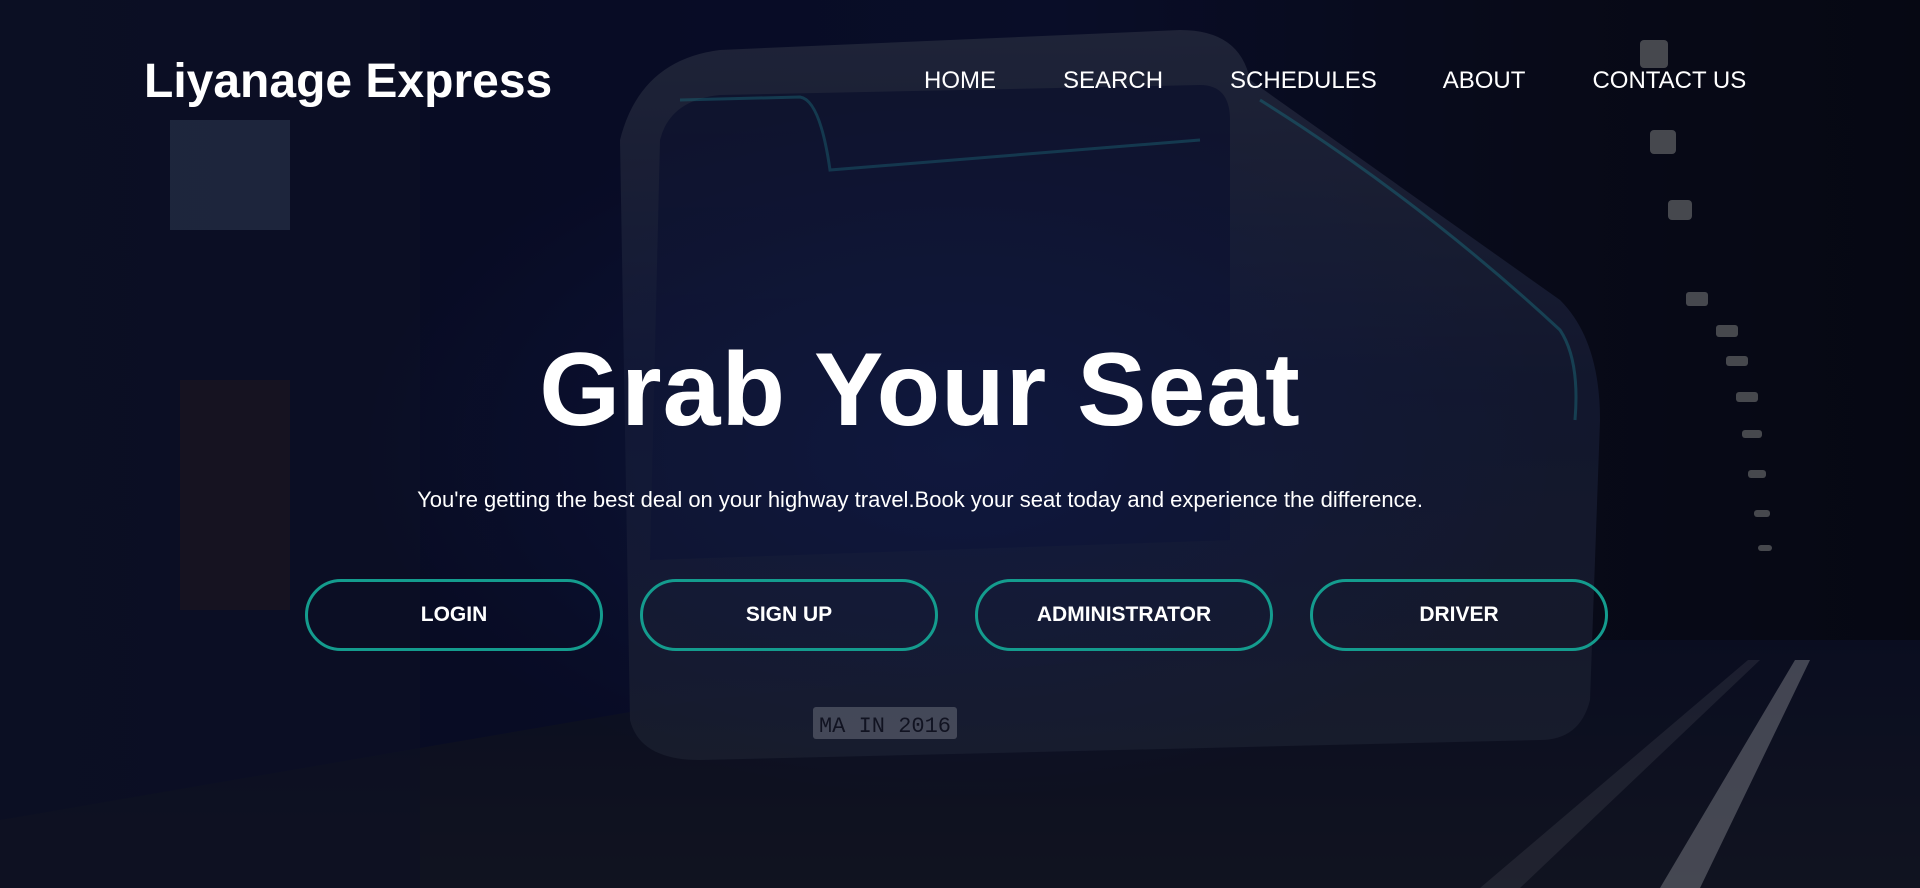  What do you see at coordinates (956, 615) in the screenshot?
I see `hero-button-group: LOGIN SIGN UP ADMINISTRATOR DRIVER` at bounding box center [956, 615].